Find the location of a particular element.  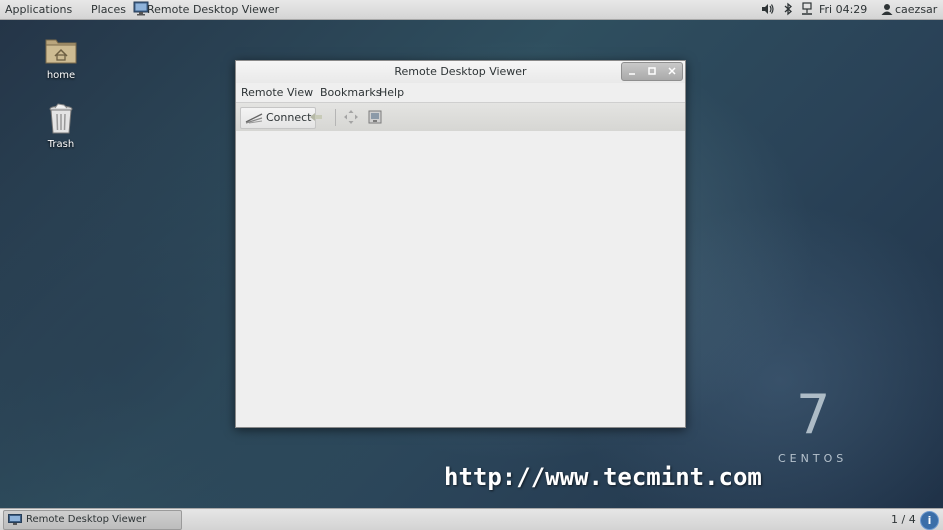

close-icon is located at coordinates (672, 71).